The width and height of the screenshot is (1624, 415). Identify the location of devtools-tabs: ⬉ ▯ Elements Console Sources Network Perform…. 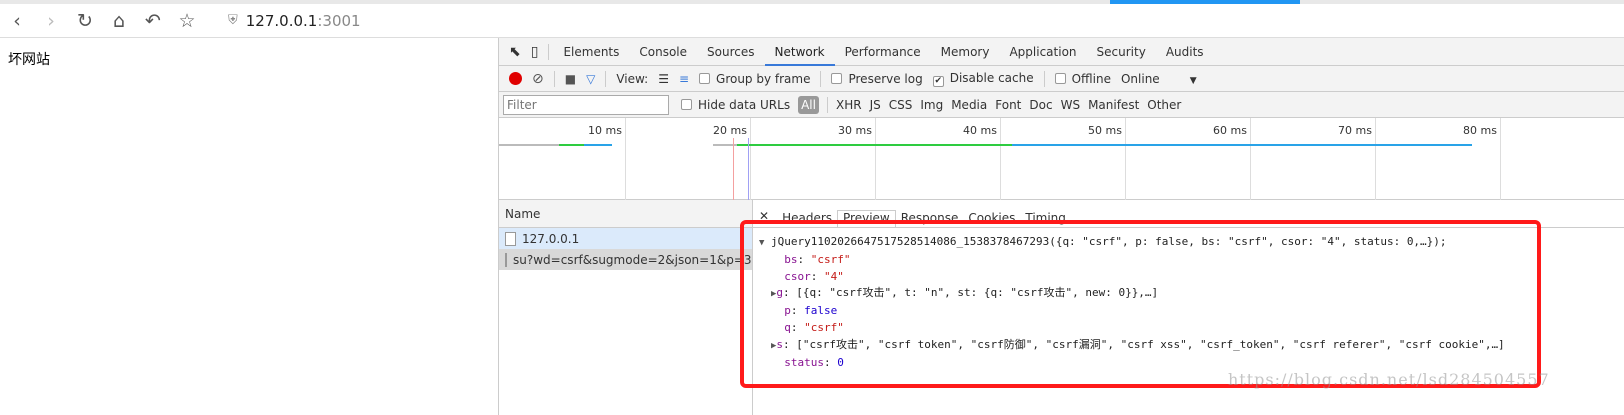
(1061, 52).